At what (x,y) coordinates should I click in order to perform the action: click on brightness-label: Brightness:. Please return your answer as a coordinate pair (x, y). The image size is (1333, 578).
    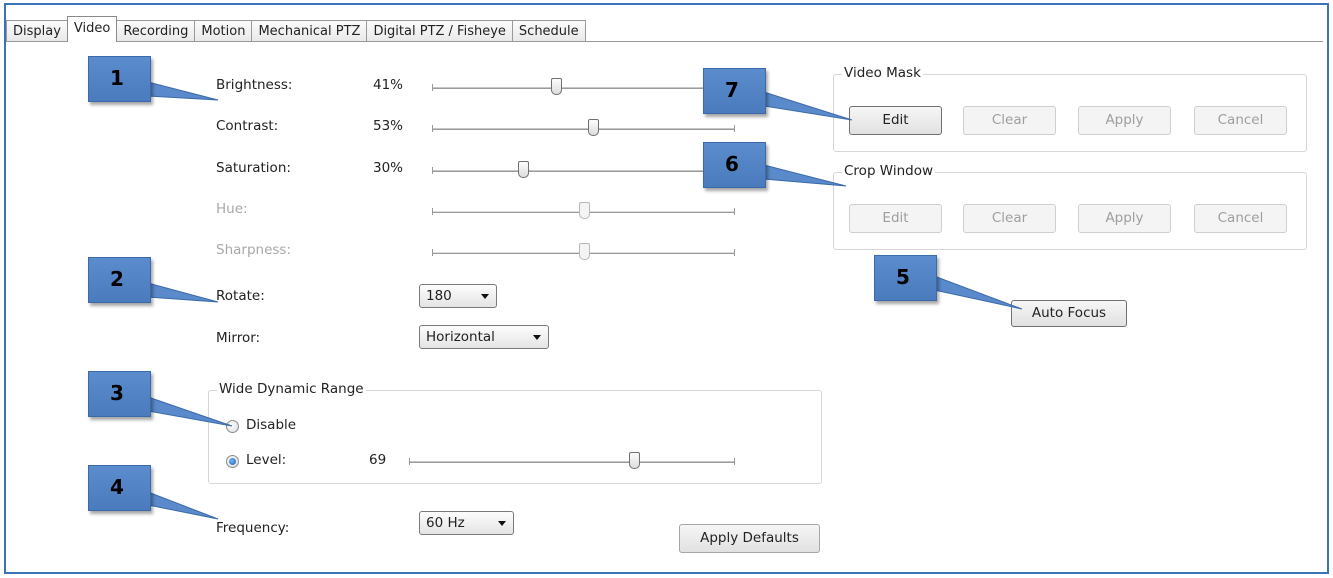
    Looking at the image, I should click on (254, 85).